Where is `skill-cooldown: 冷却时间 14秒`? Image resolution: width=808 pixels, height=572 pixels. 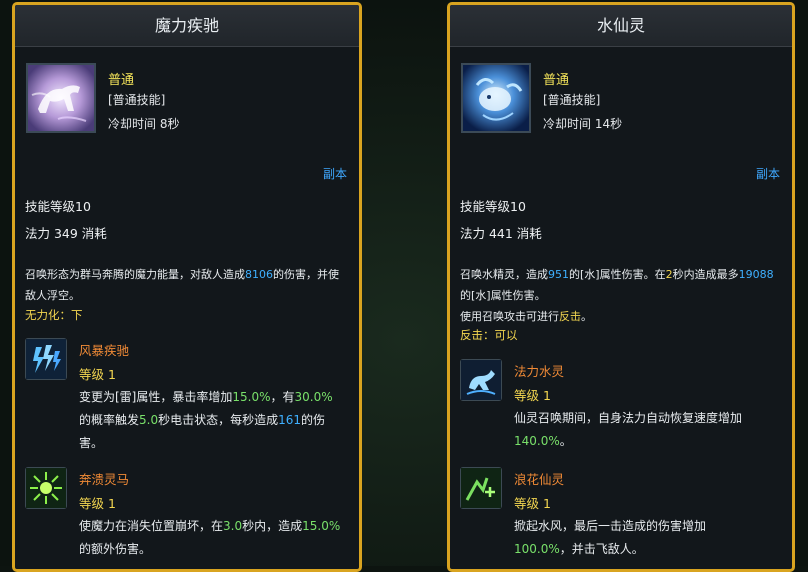
skill-cooldown: 冷却时间 14秒 is located at coordinates (583, 124).